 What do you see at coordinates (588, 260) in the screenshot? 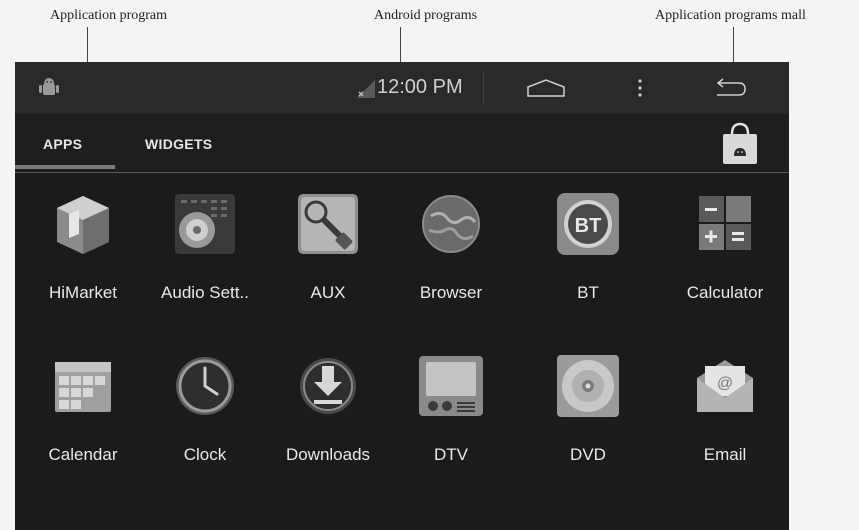
I see `app-bt: BT BT` at bounding box center [588, 260].